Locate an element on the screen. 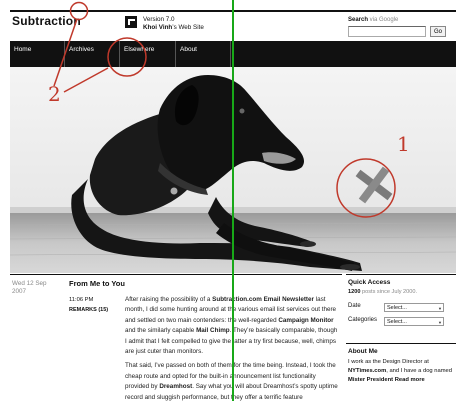  post-title: From Me to You is located at coordinates (97, 283).